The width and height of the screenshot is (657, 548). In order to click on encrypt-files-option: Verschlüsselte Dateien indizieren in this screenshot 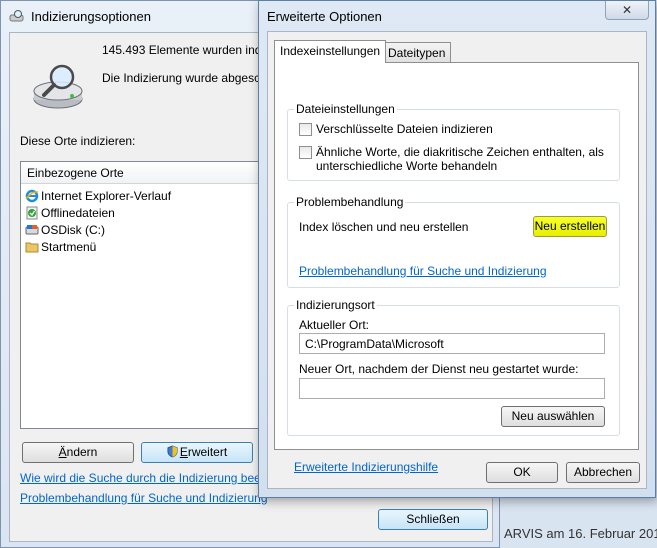, I will do `click(396, 129)`.